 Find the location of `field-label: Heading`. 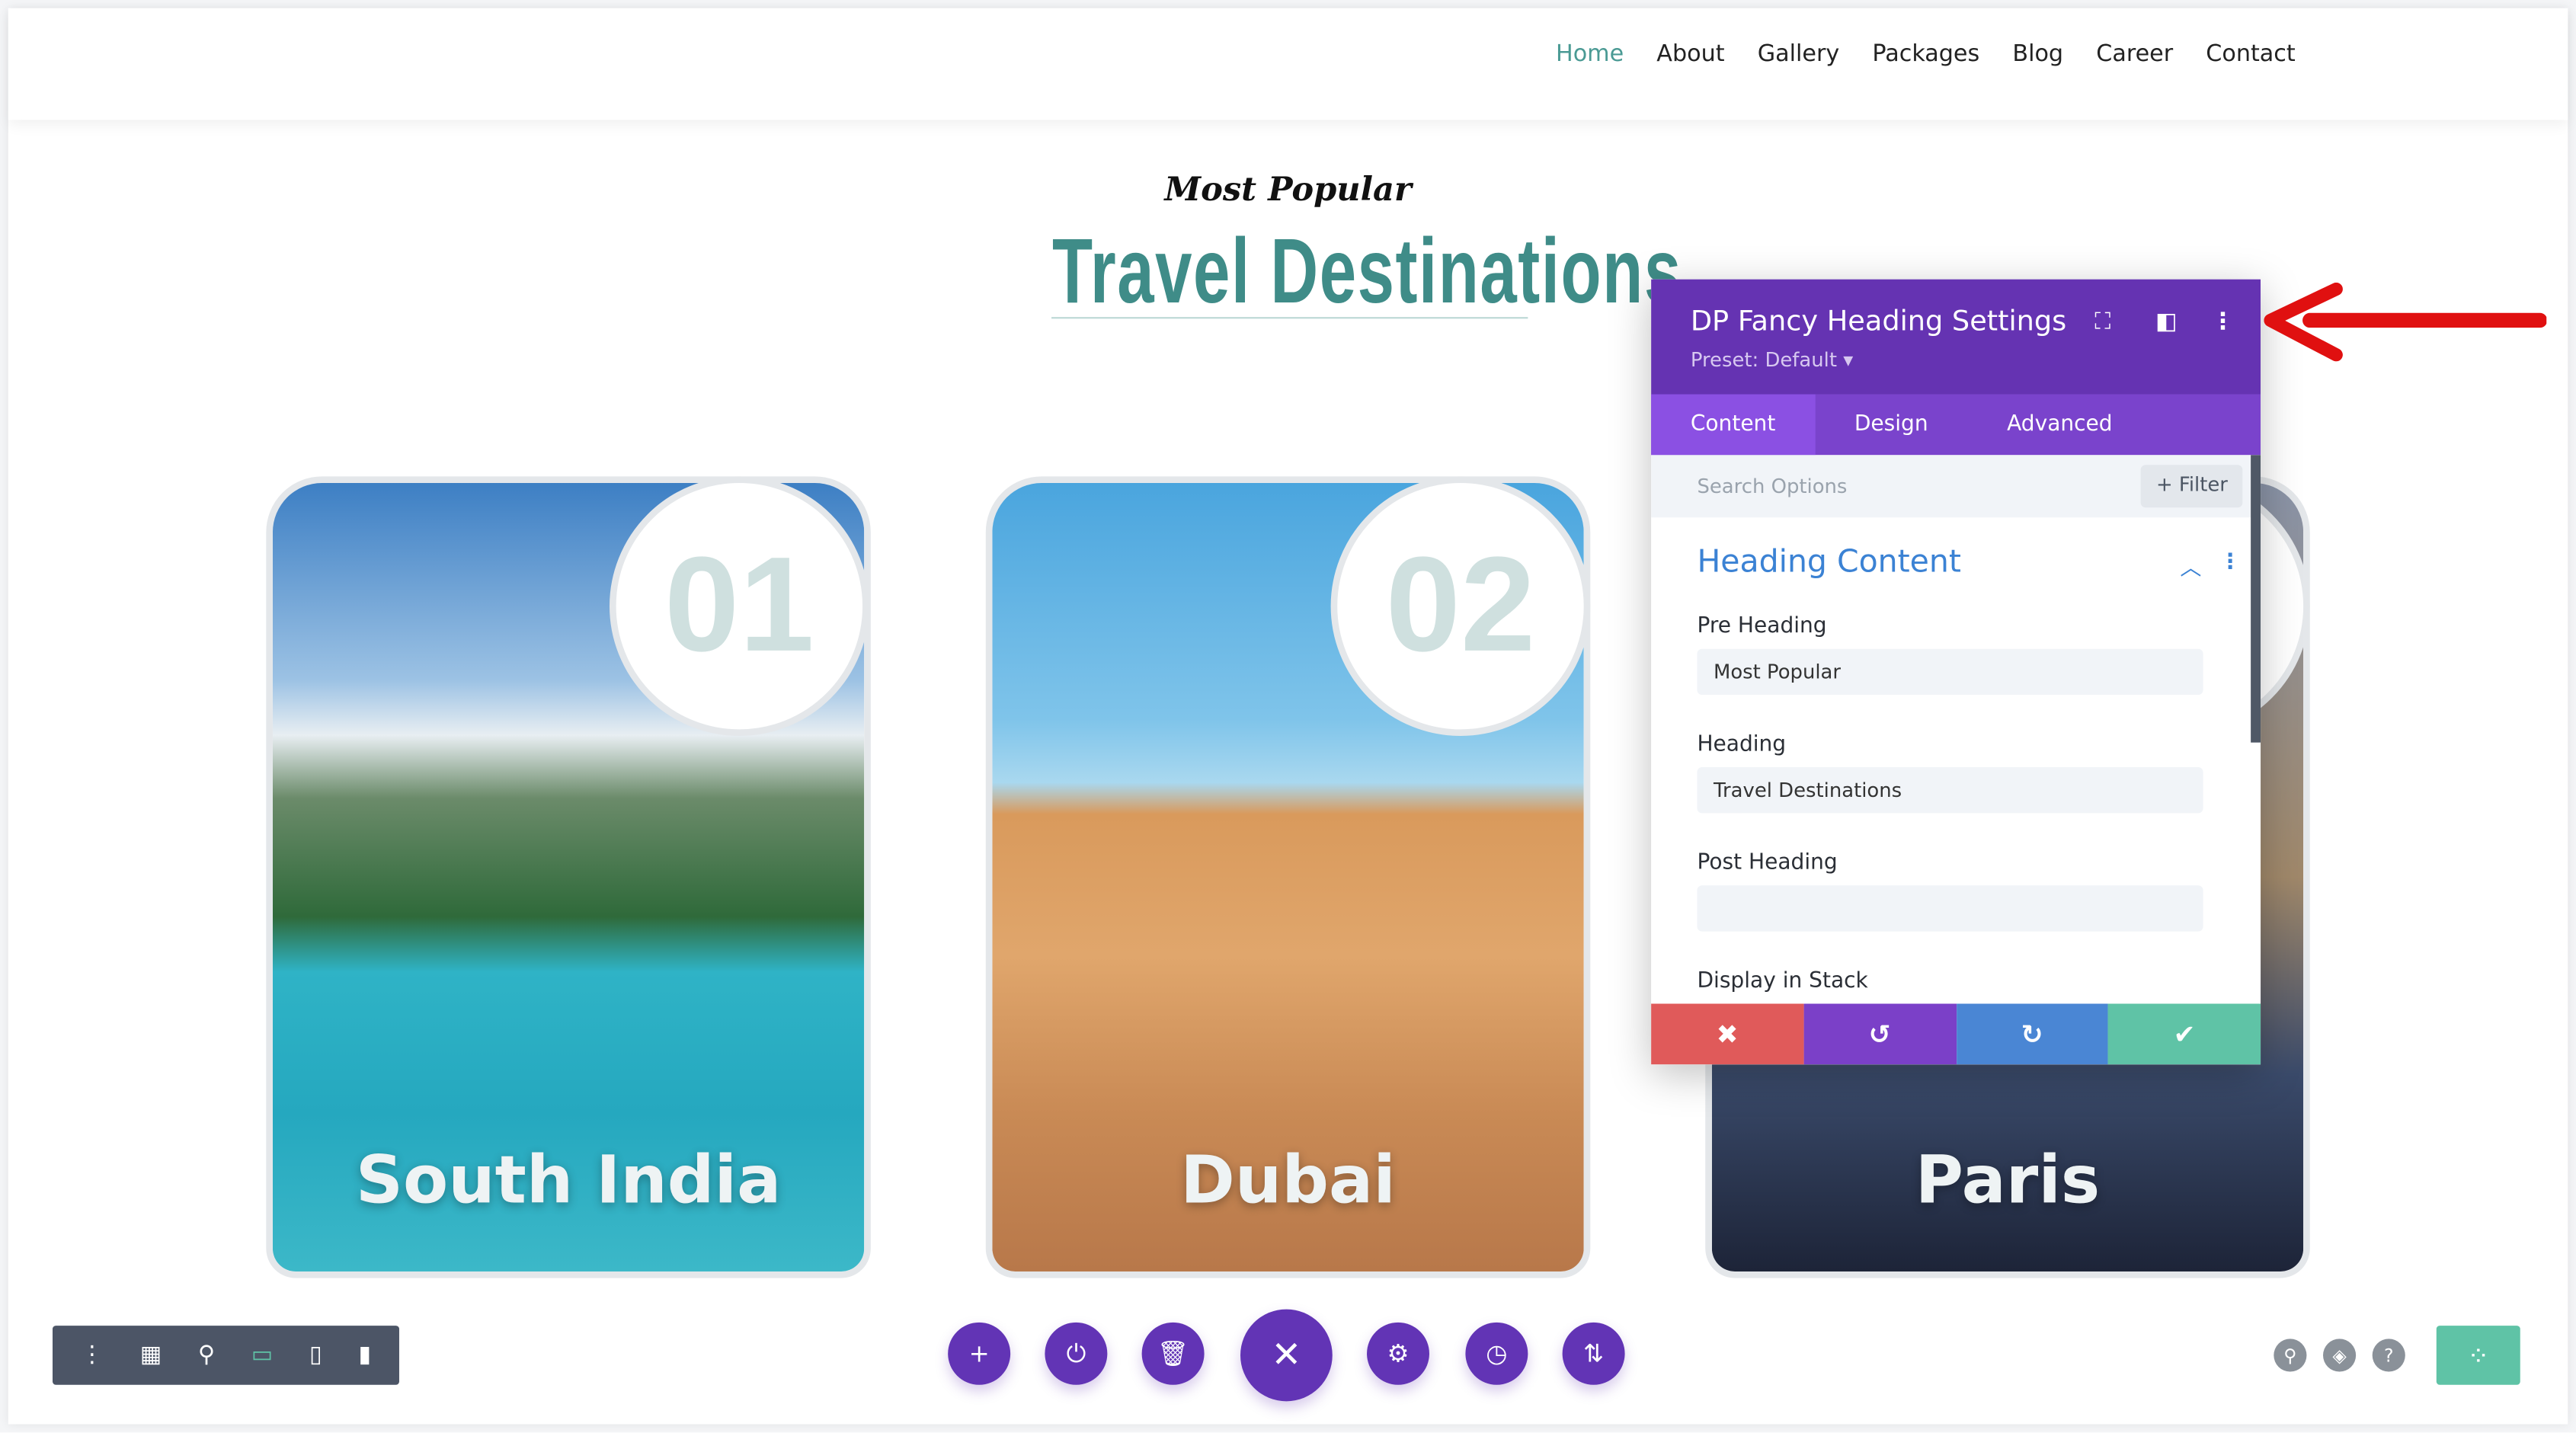

field-label: Heading is located at coordinates (1742, 745).